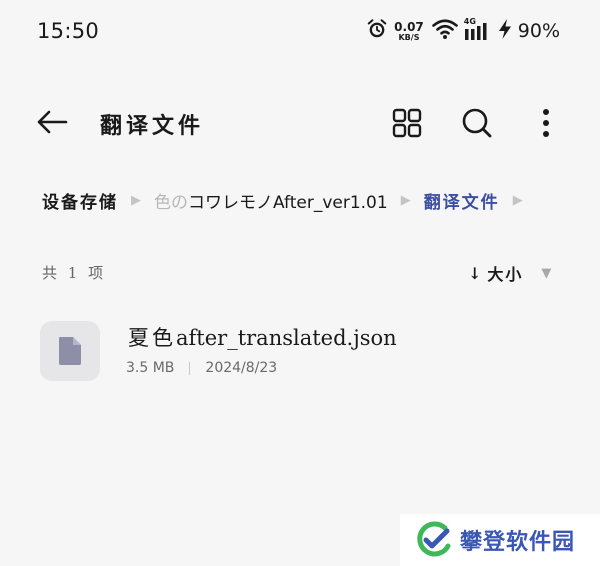  Describe the element at coordinates (74, 273) in the screenshot. I see `item-count: 共 1 项` at that location.